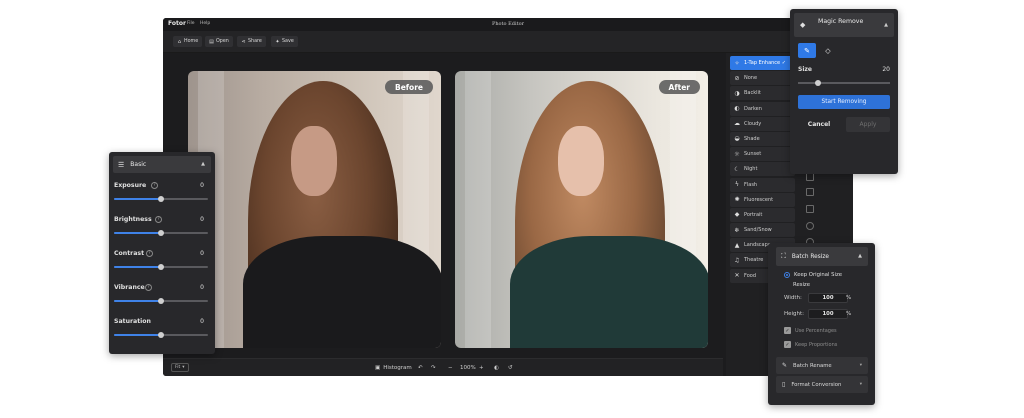 The image size is (1024, 418). What do you see at coordinates (762, 184) in the screenshot?
I see `filter-item: ϟ Flash` at bounding box center [762, 184].